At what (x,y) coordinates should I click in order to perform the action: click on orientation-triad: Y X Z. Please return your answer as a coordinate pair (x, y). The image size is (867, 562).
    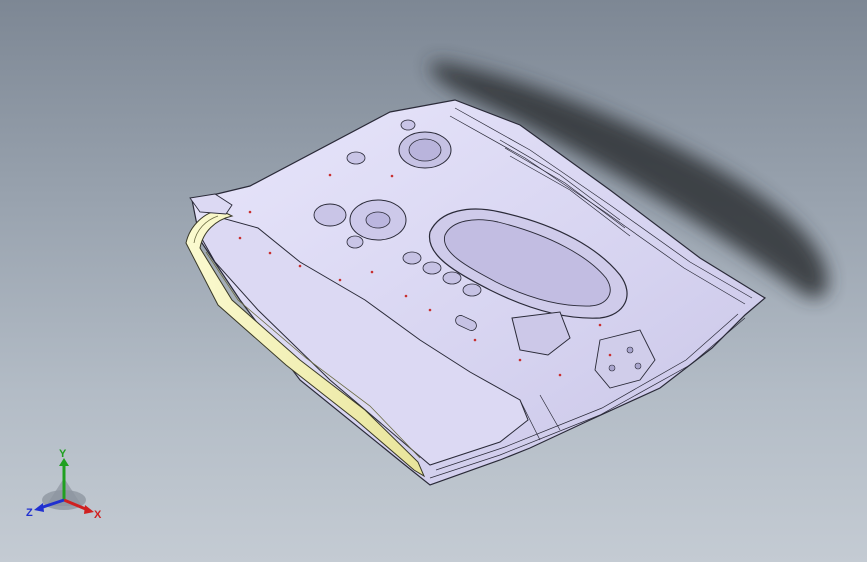
    Looking at the image, I should click on (64, 488).